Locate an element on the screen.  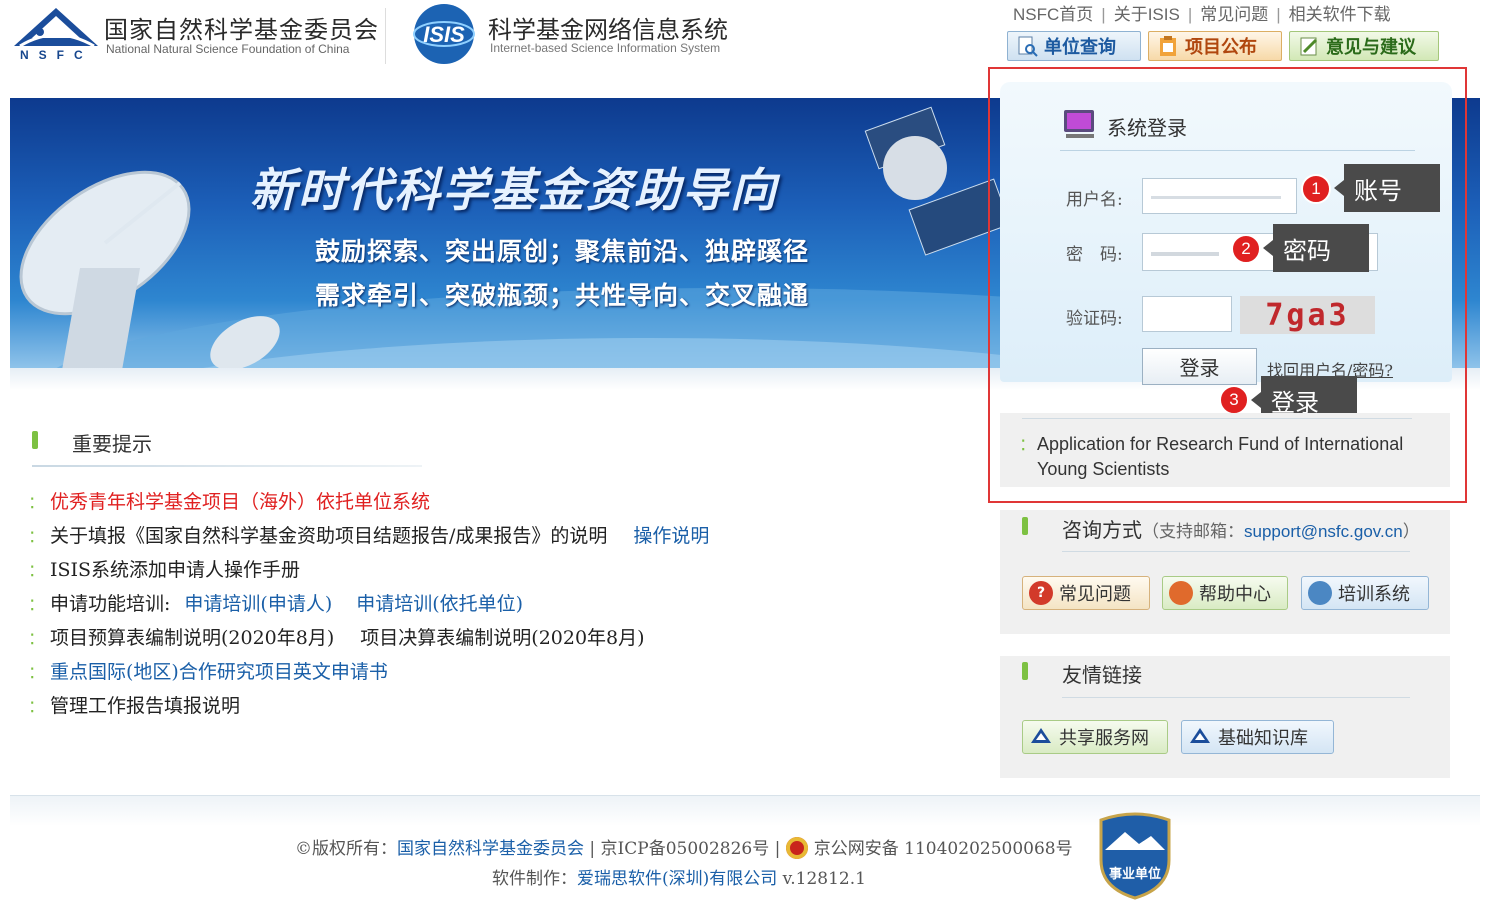
faq-label: 常见问题 is located at coordinates (1095, 594).